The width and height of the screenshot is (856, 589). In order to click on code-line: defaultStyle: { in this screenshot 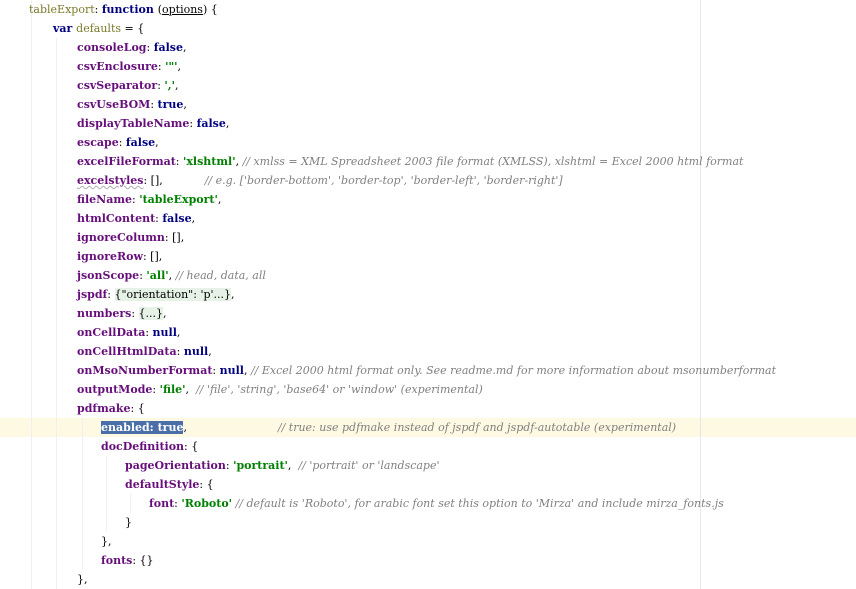, I will do `click(169, 484)`.